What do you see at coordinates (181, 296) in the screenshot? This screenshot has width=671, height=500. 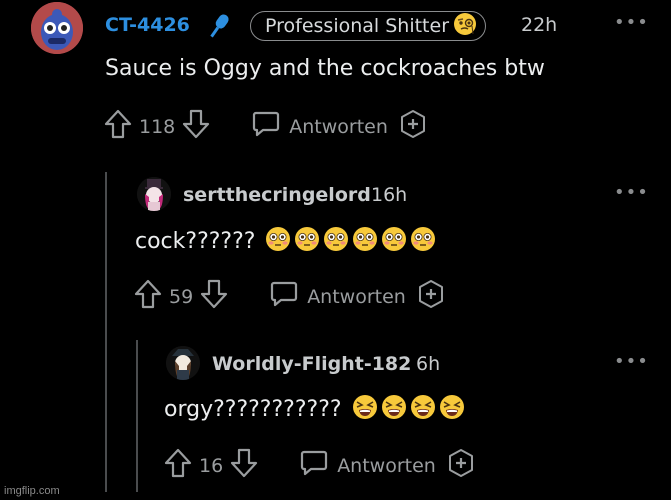 I see `vote-count: 59` at bounding box center [181, 296].